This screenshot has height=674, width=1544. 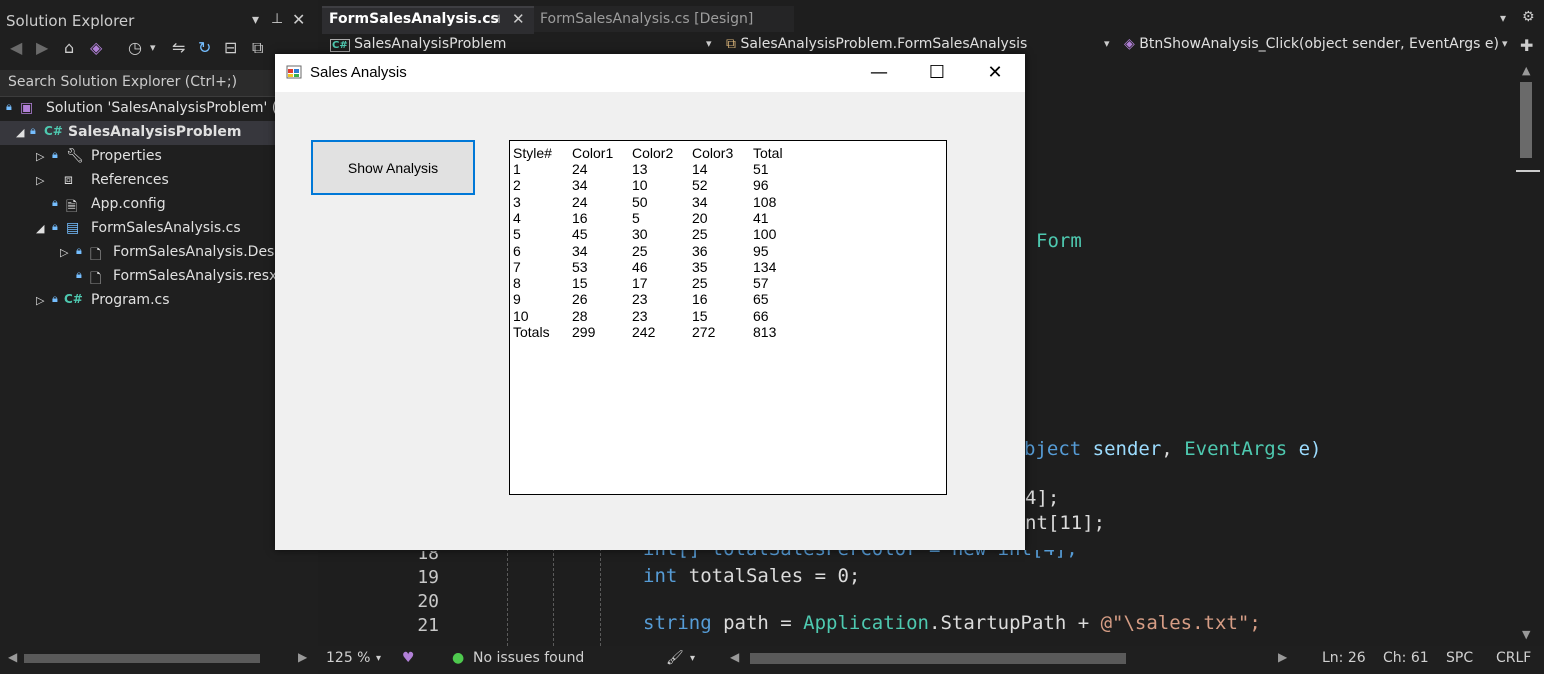 What do you see at coordinates (1513, 658) in the screenshot?
I see `line-ending-indicator: CRLF` at bounding box center [1513, 658].